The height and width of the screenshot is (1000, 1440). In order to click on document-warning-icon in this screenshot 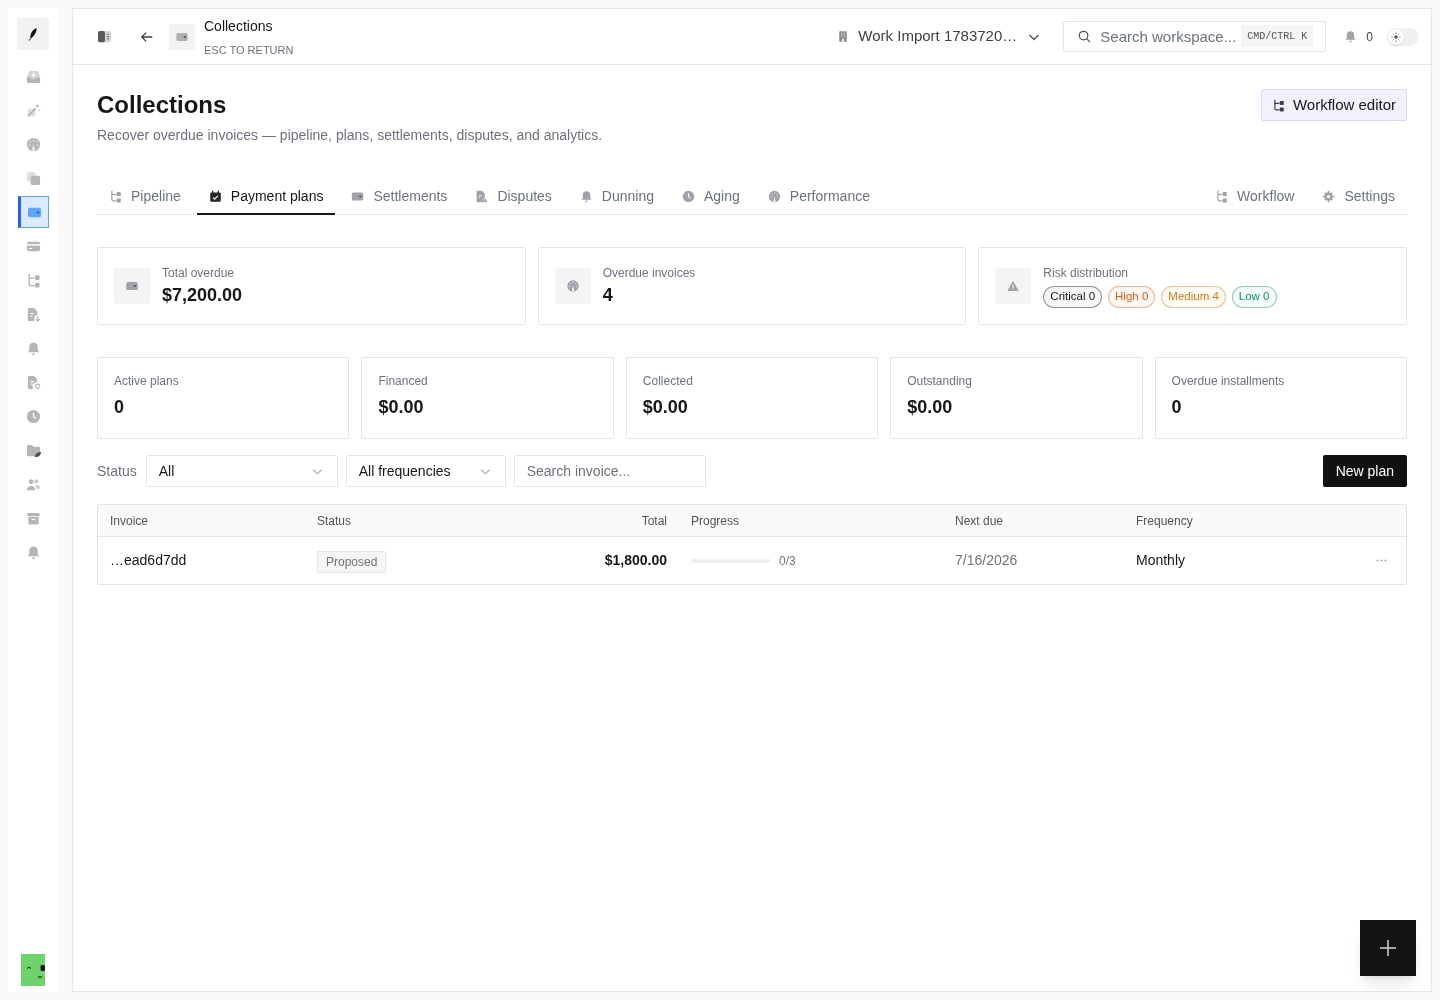, I will do `click(482, 196)`.